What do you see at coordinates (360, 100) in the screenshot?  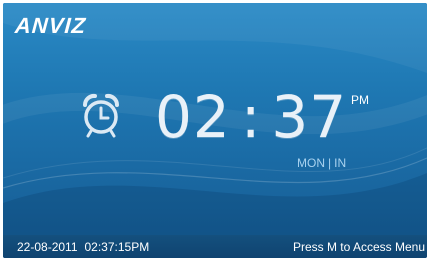 I see `am-pm-indicator: PM` at bounding box center [360, 100].